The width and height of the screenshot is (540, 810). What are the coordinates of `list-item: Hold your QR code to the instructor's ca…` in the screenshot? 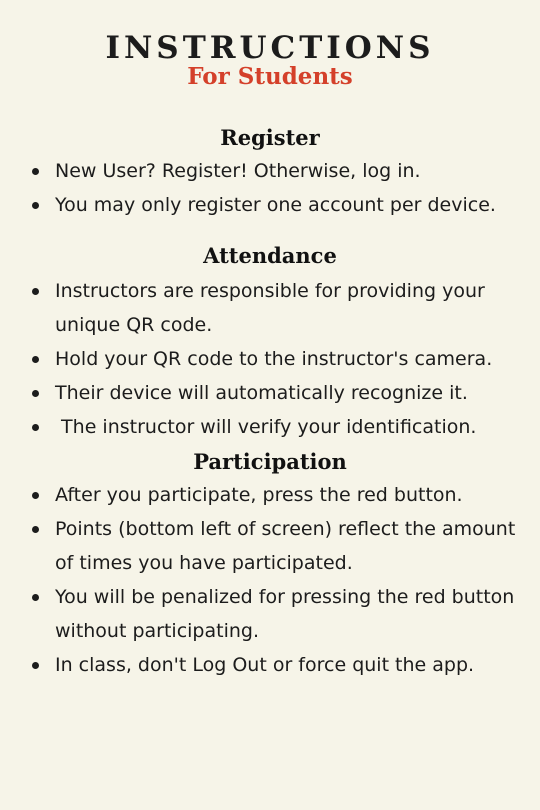 It's located at (270, 359).